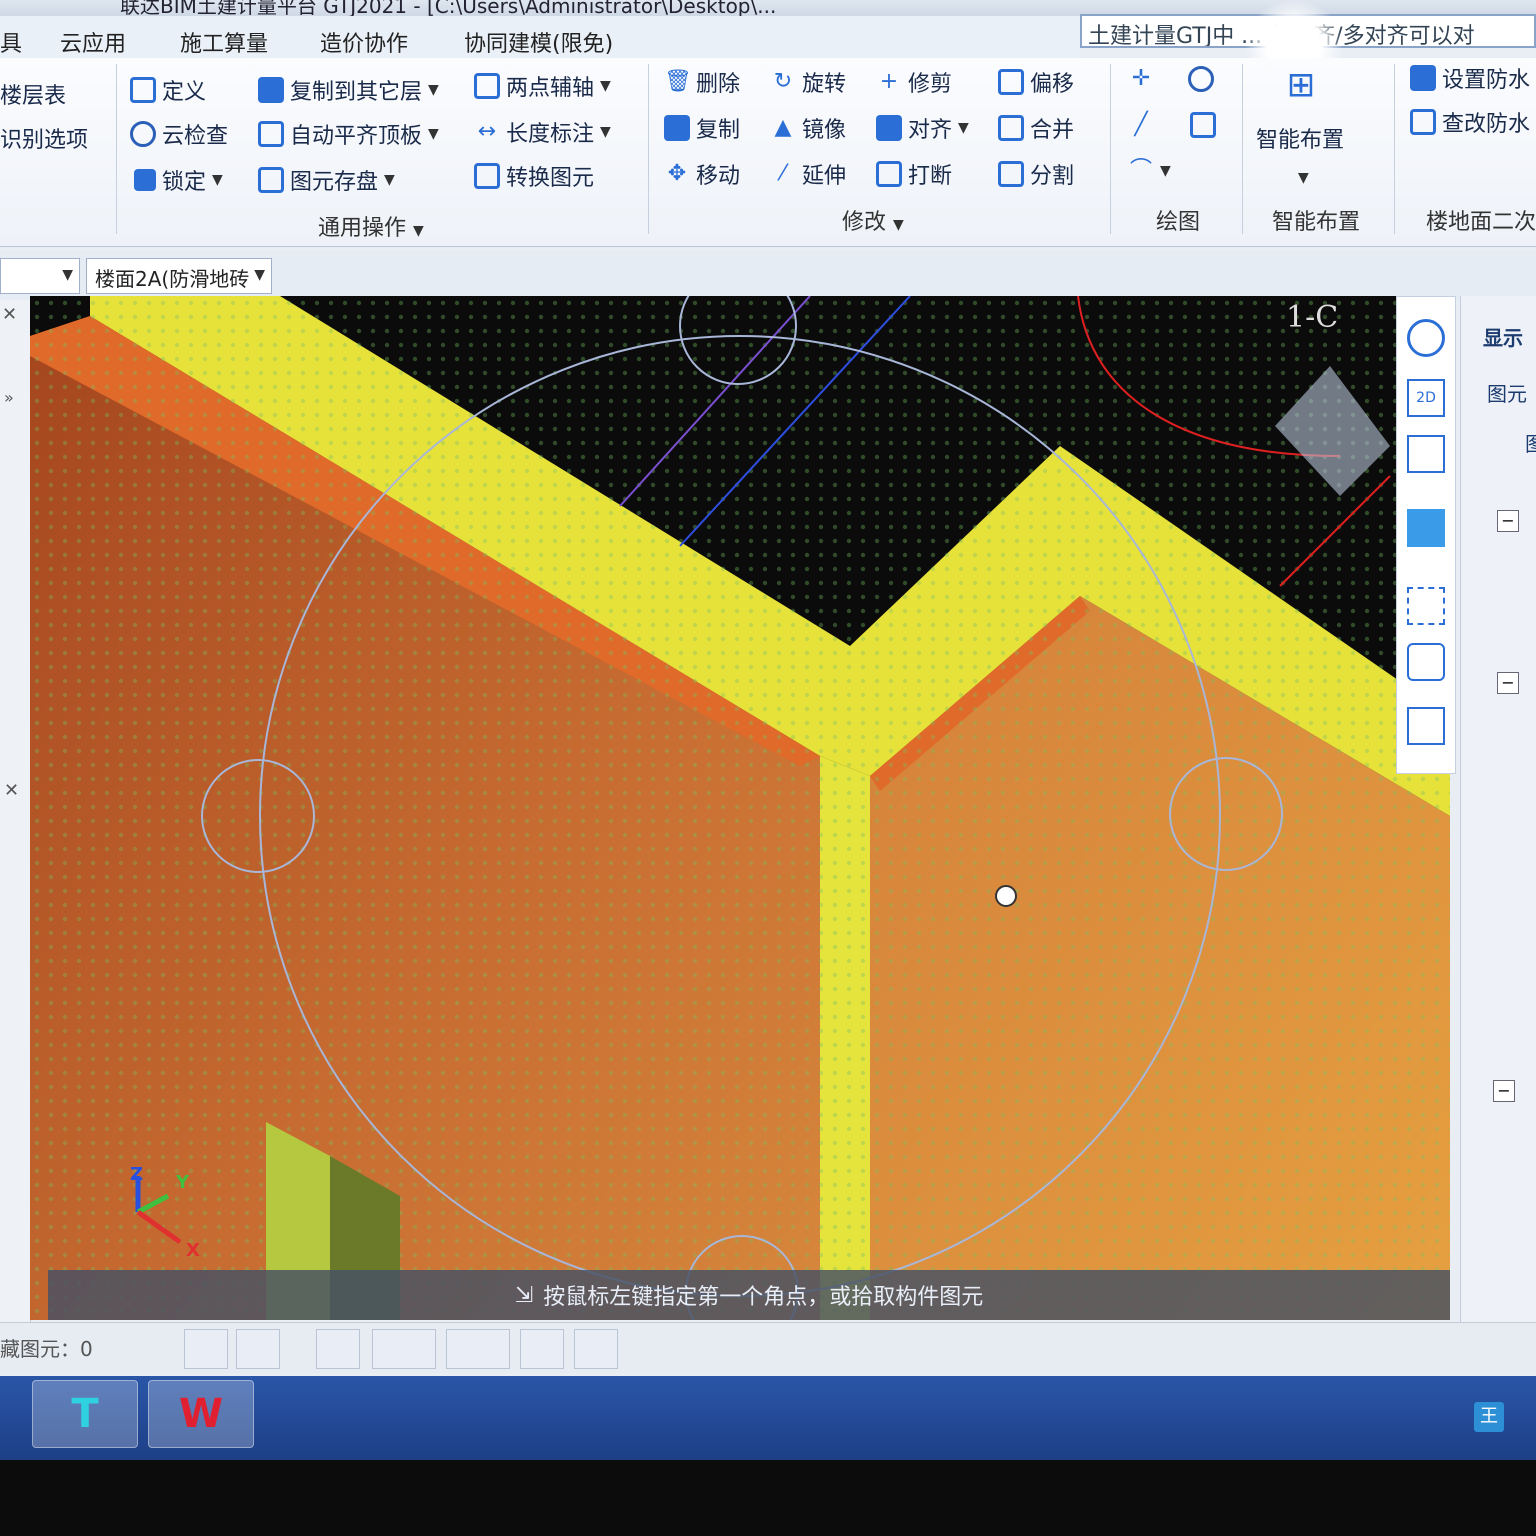 This screenshot has width=1536, height=1536. Describe the element at coordinates (478, 1349) in the screenshot. I see `offset-snap-icon` at that location.